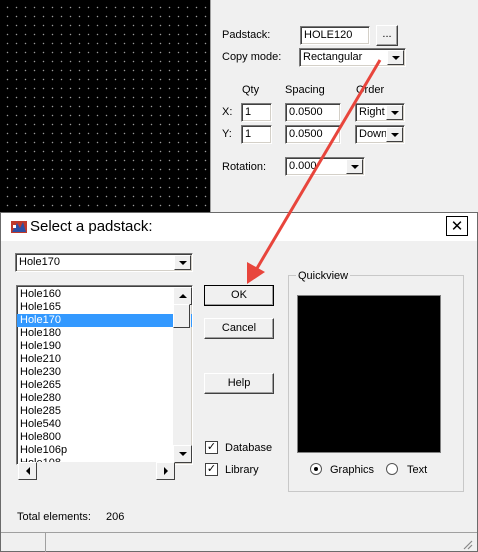  Describe the element at coordinates (314, 171) in the screenshot. I see `annotation-arrow-icon` at that location.